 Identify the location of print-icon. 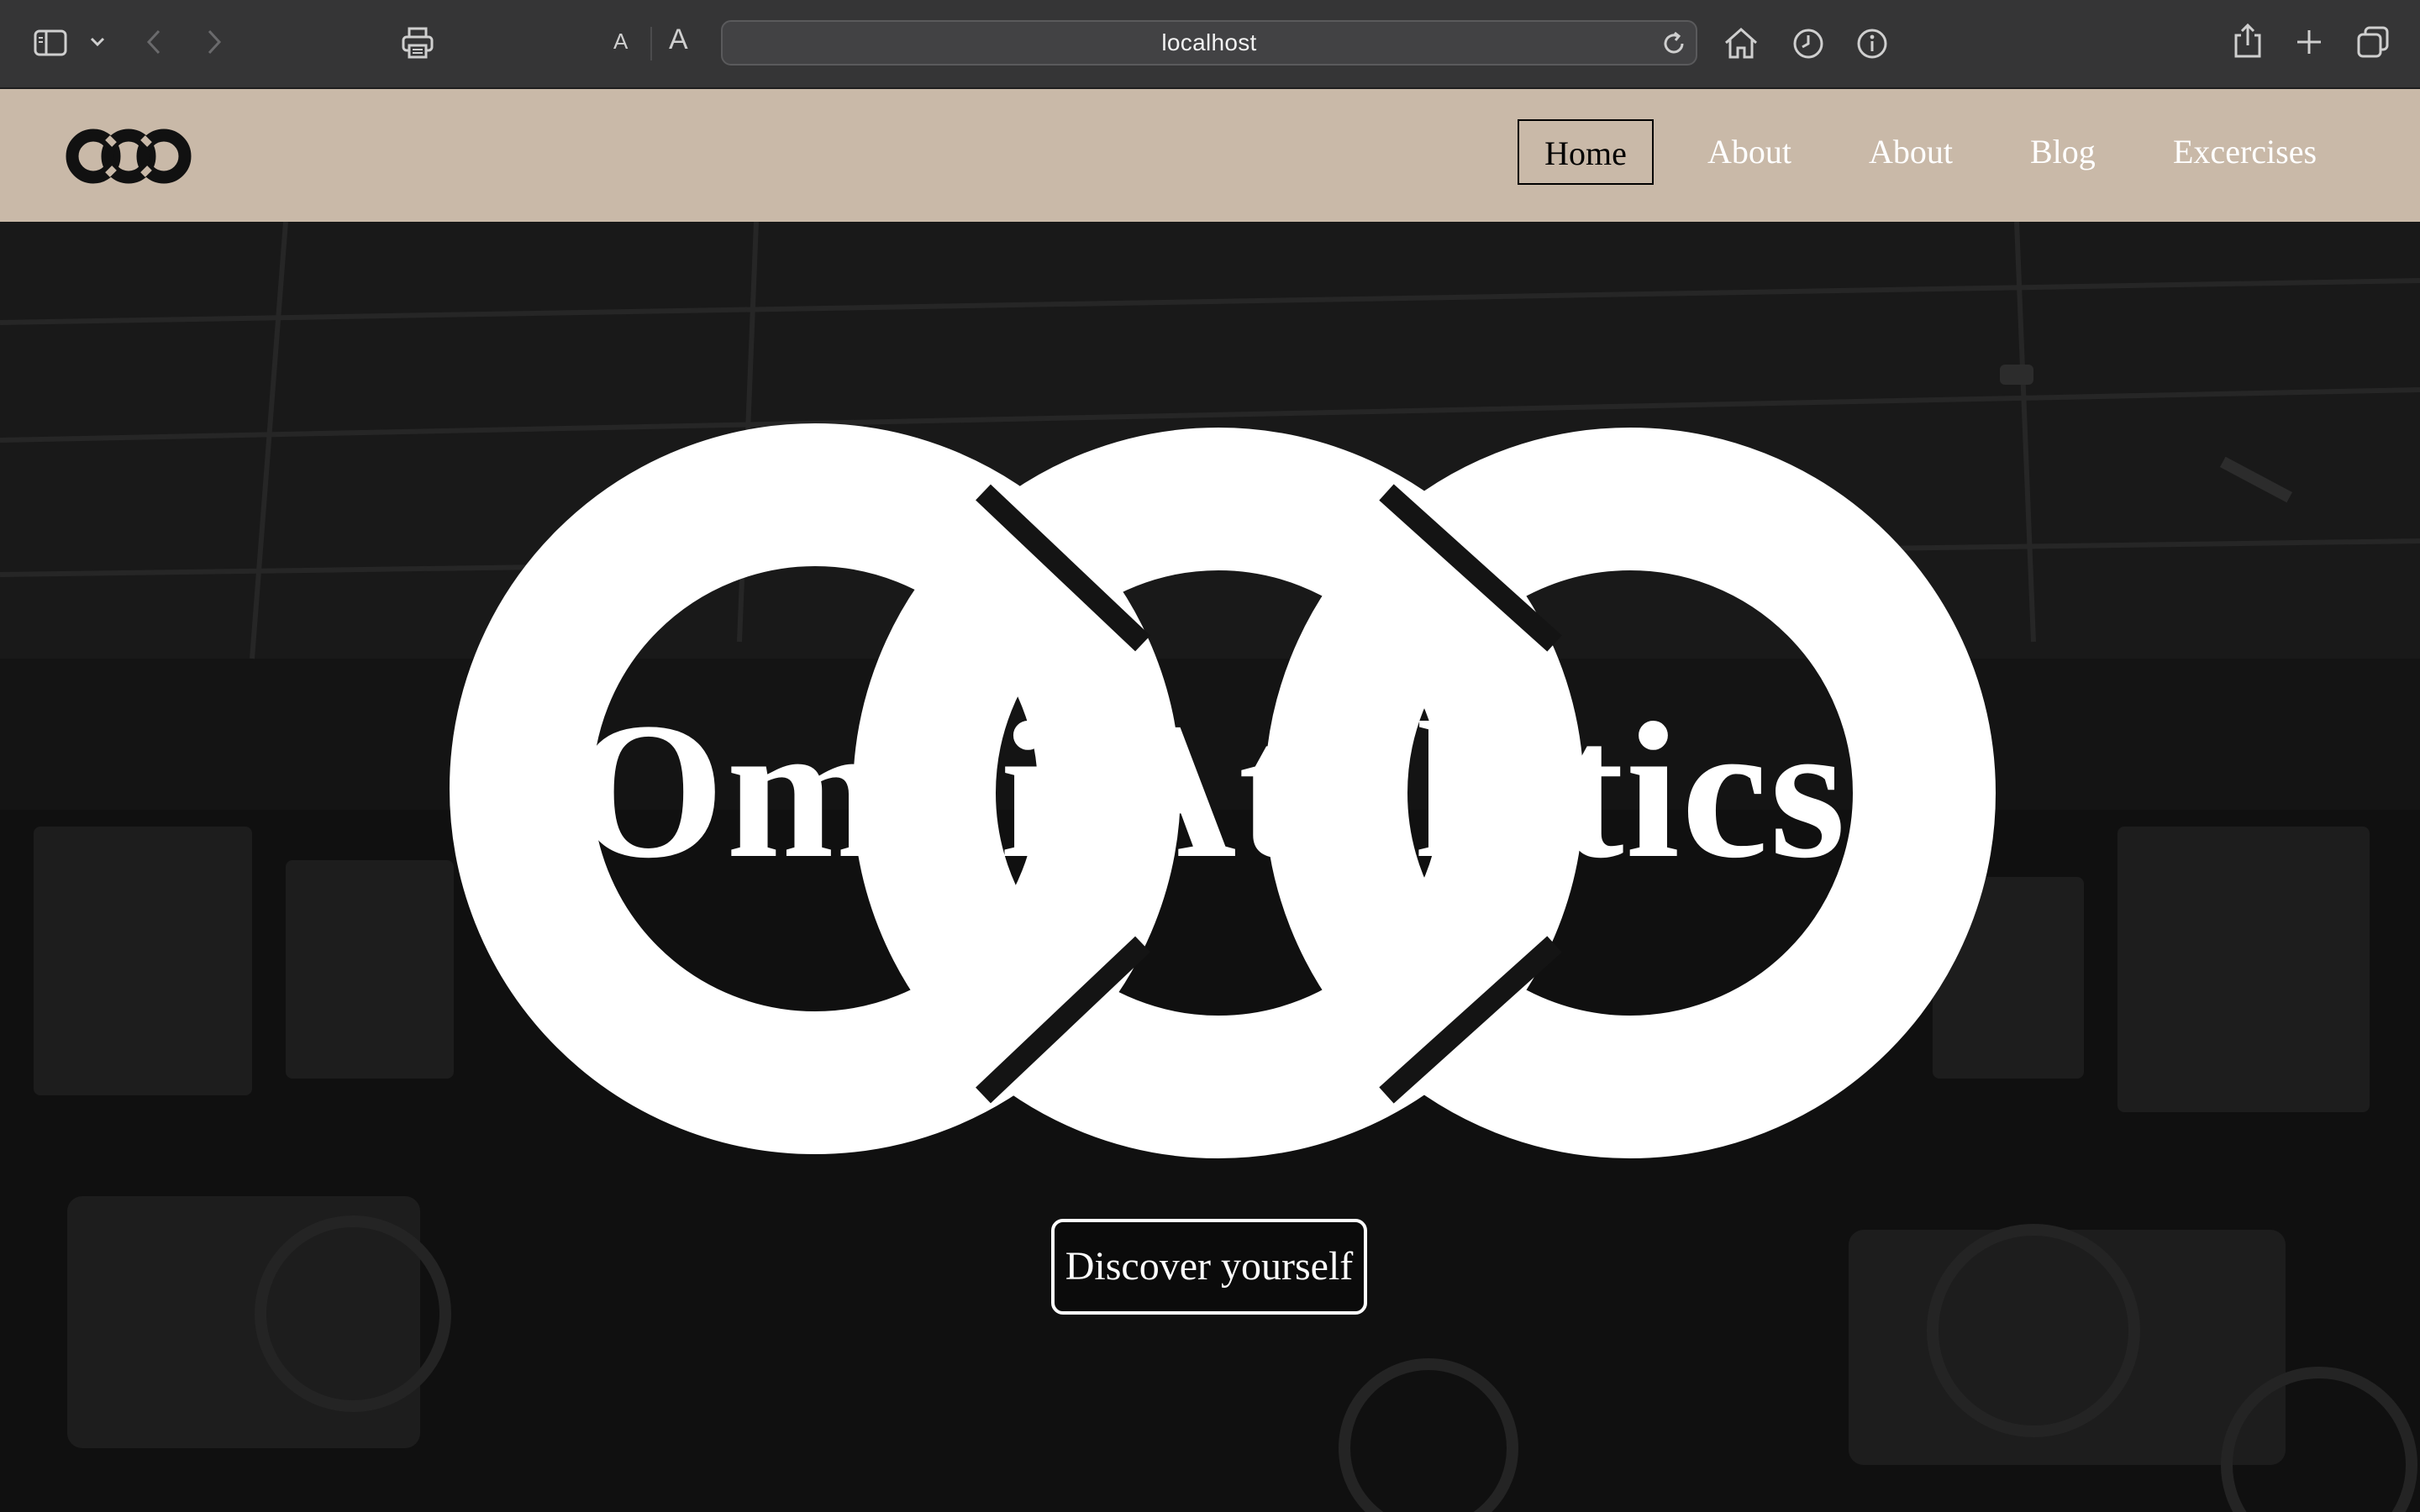
(417, 43).